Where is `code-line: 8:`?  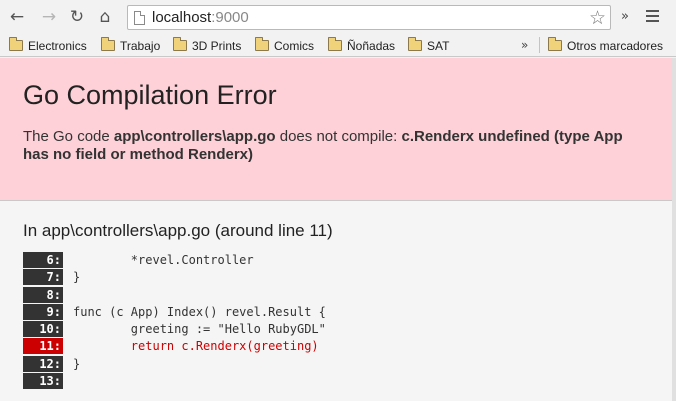
code-line: 8: is located at coordinates (333, 295).